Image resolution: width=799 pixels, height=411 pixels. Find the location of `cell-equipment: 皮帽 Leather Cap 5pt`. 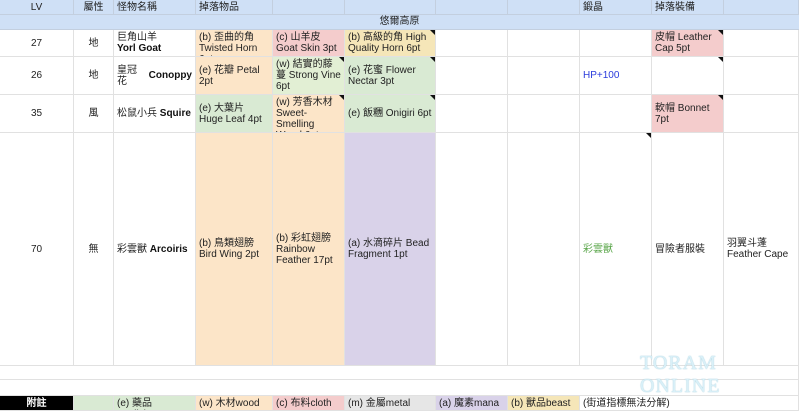

cell-equipment: 皮帽 Leather Cap 5pt is located at coordinates (688, 43).